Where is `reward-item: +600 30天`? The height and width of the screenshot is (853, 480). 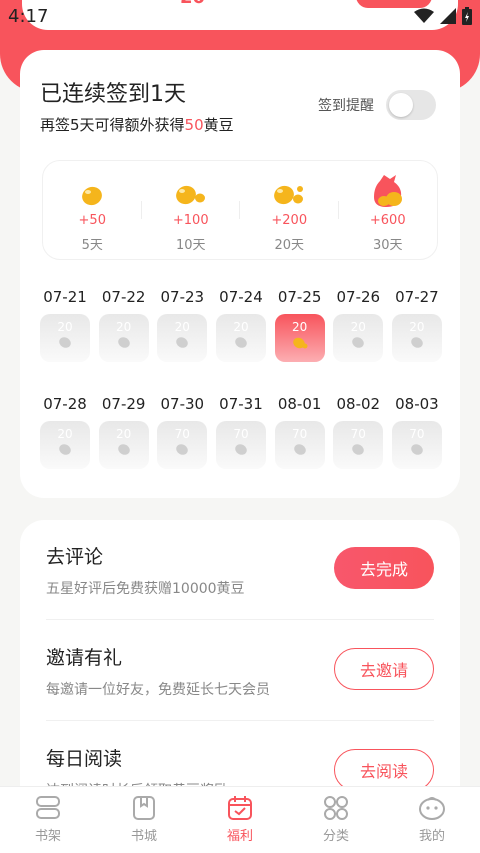 reward-item: +600 30天 is located at coordinates (388, 210).